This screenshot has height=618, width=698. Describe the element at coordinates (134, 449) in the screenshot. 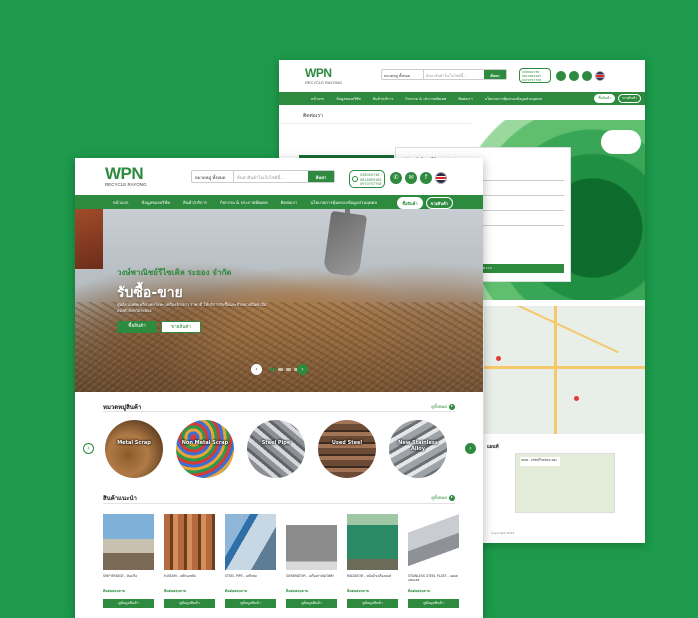

I see `category-item: Metal Scrap` at that location.